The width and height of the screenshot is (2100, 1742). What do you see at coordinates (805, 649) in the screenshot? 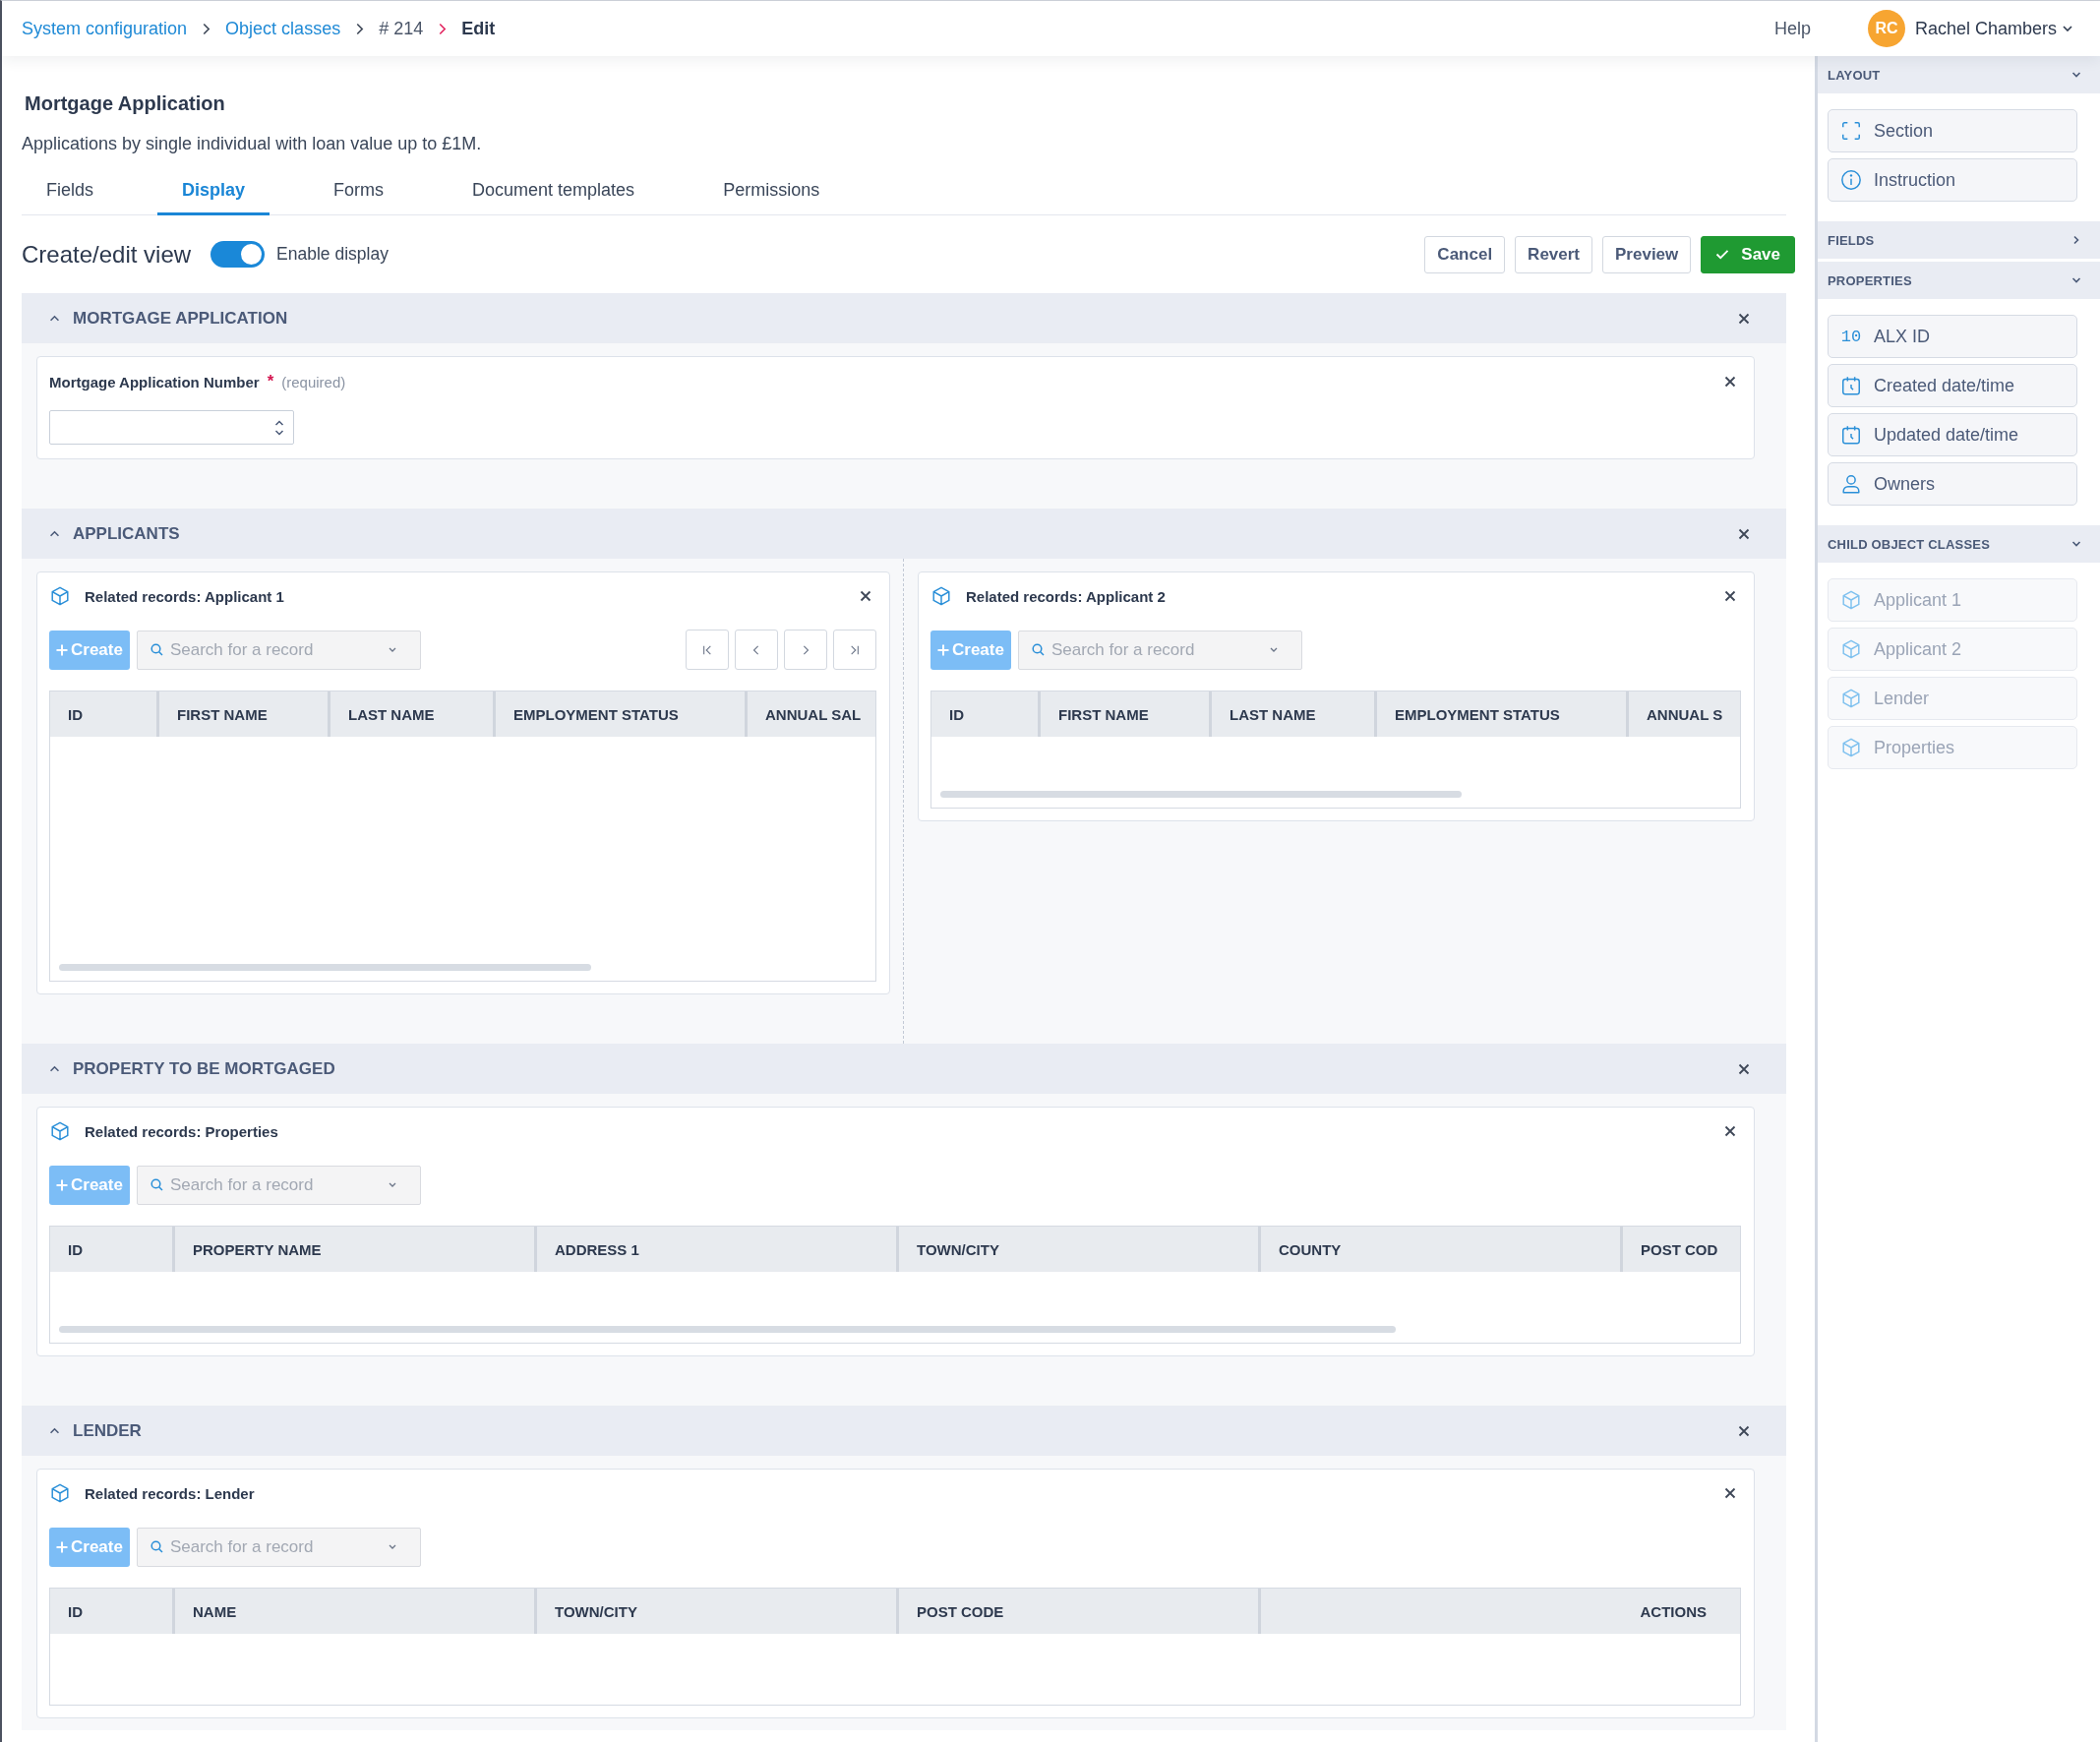
I see `next-page-icon` at bounding box center [805, 649].